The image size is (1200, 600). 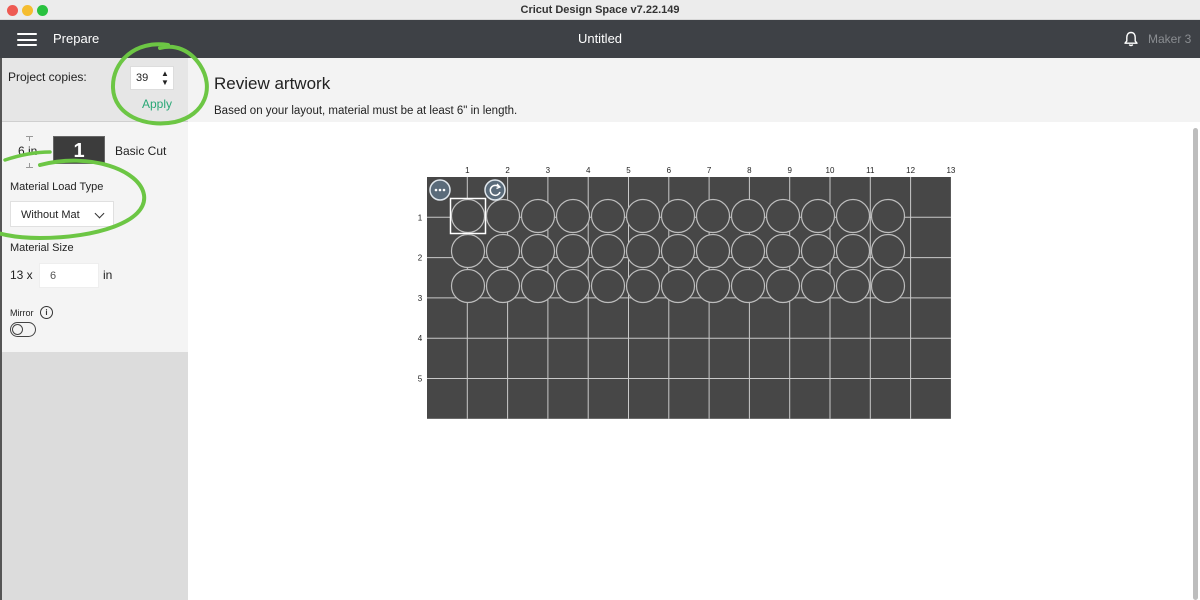 I want to click on column-label: 5, so click(x=628, y=170).